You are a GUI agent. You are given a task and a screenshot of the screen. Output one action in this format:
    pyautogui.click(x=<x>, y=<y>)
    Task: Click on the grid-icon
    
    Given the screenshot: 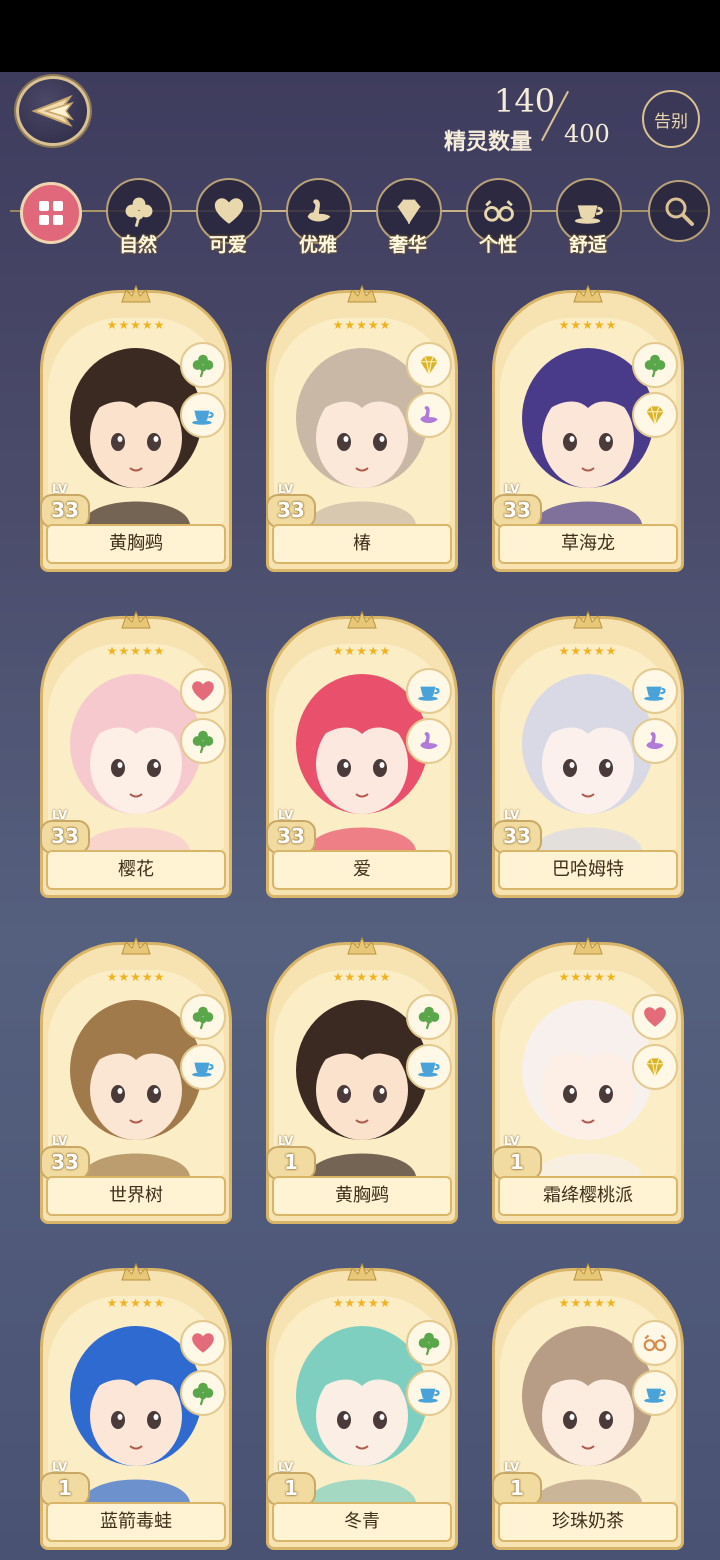 What is the action you would take?
    pyautogui.click(x=51, y=213)
    